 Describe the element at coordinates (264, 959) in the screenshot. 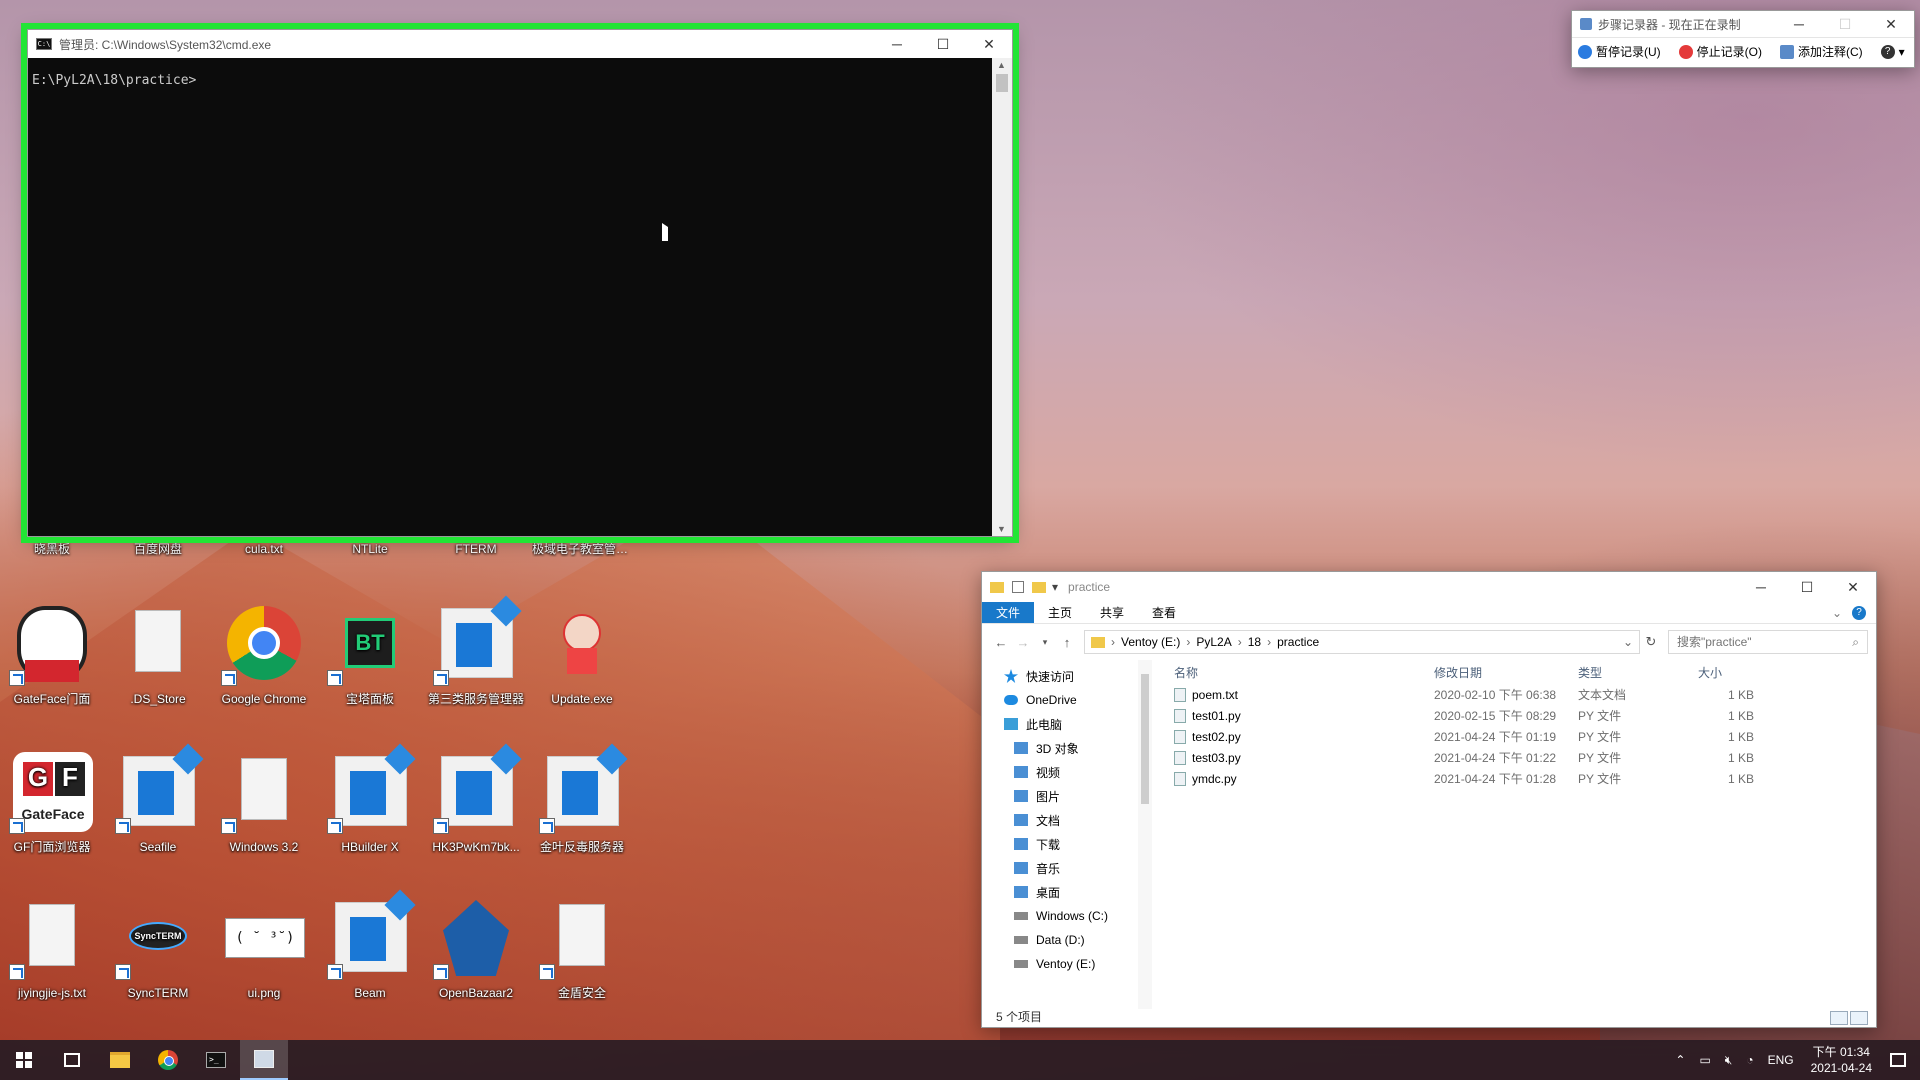

I see `desktop-icon: ( ˘ ³˘) ui.png` at that location.